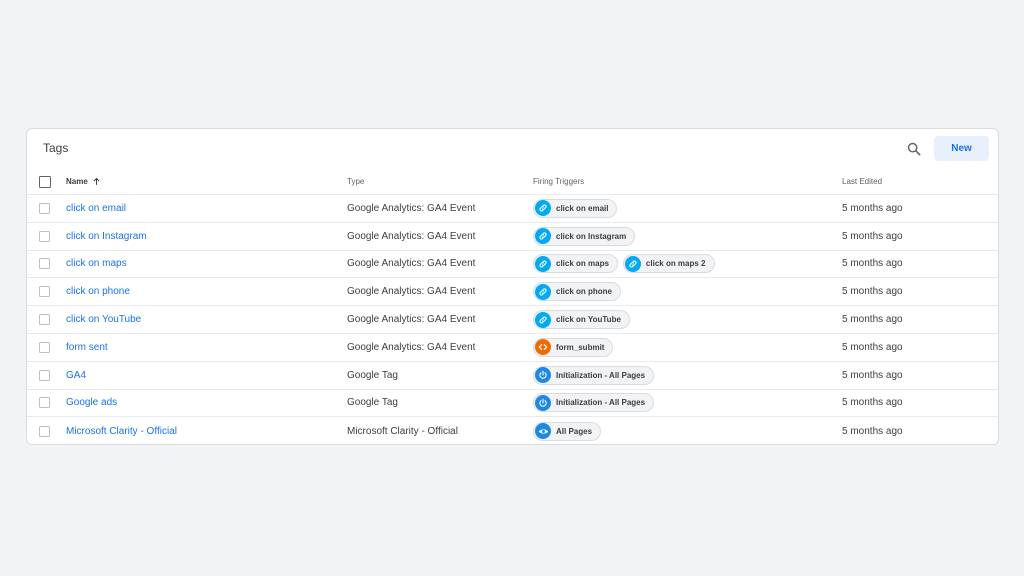 The image size is (1024, 576). I want to click on firing-triggers: click on YouTube, so click(581, 319).